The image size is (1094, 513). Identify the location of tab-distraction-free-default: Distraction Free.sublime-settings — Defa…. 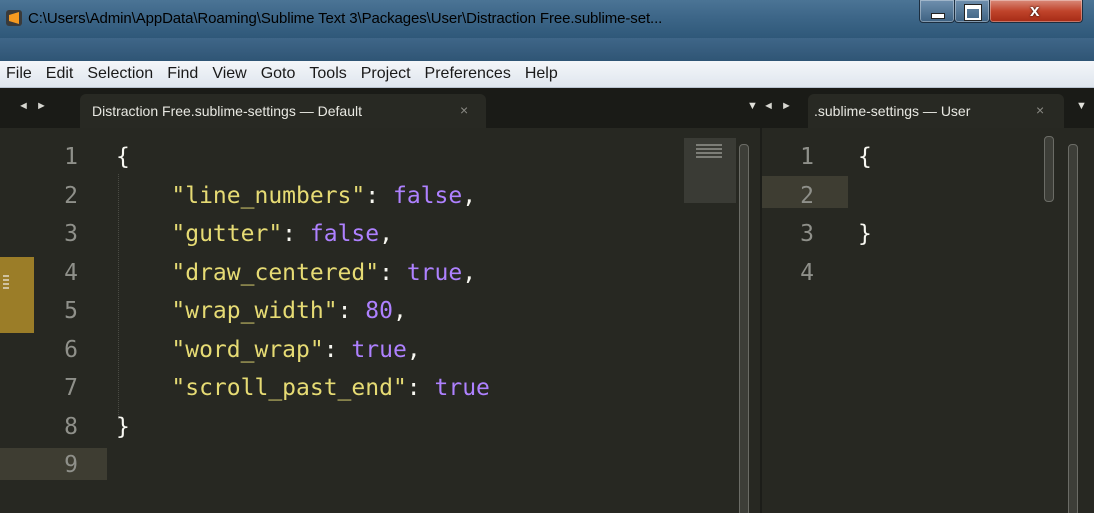
(283, 111).